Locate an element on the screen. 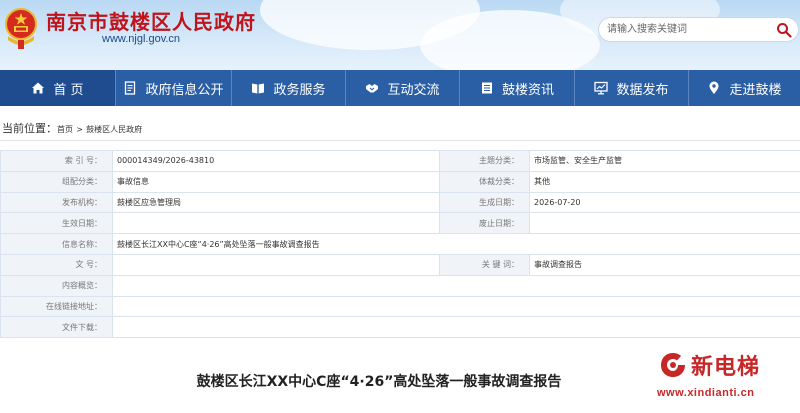  home-icon is located at coordinates (38, 88).